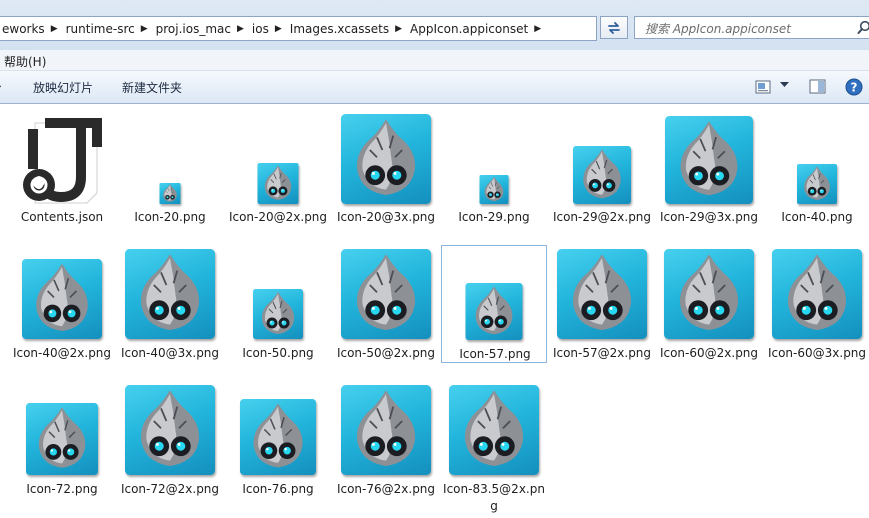 This screenshot has width=869, height=518. What do you see at coordinates (338, 29) in the screenshot?
I see `breadcrumb-item: Images.xcassets` at bounding box center [338, 29].